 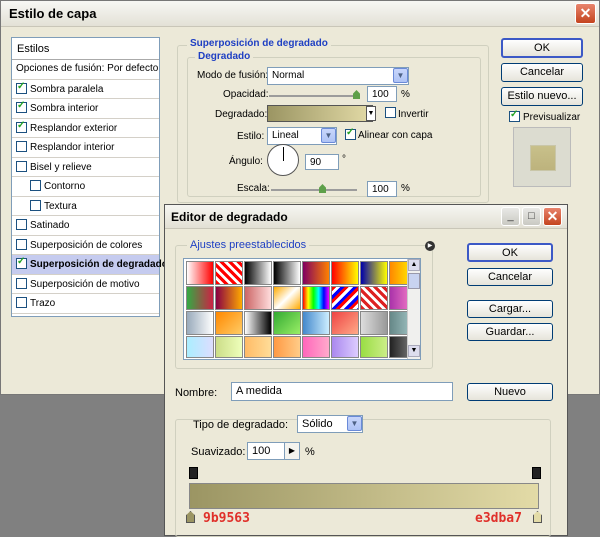 What do you see at coordinates (313, 96) in the screenshot?
I see `opacity-slider-track` at bounding box center [313, 96].